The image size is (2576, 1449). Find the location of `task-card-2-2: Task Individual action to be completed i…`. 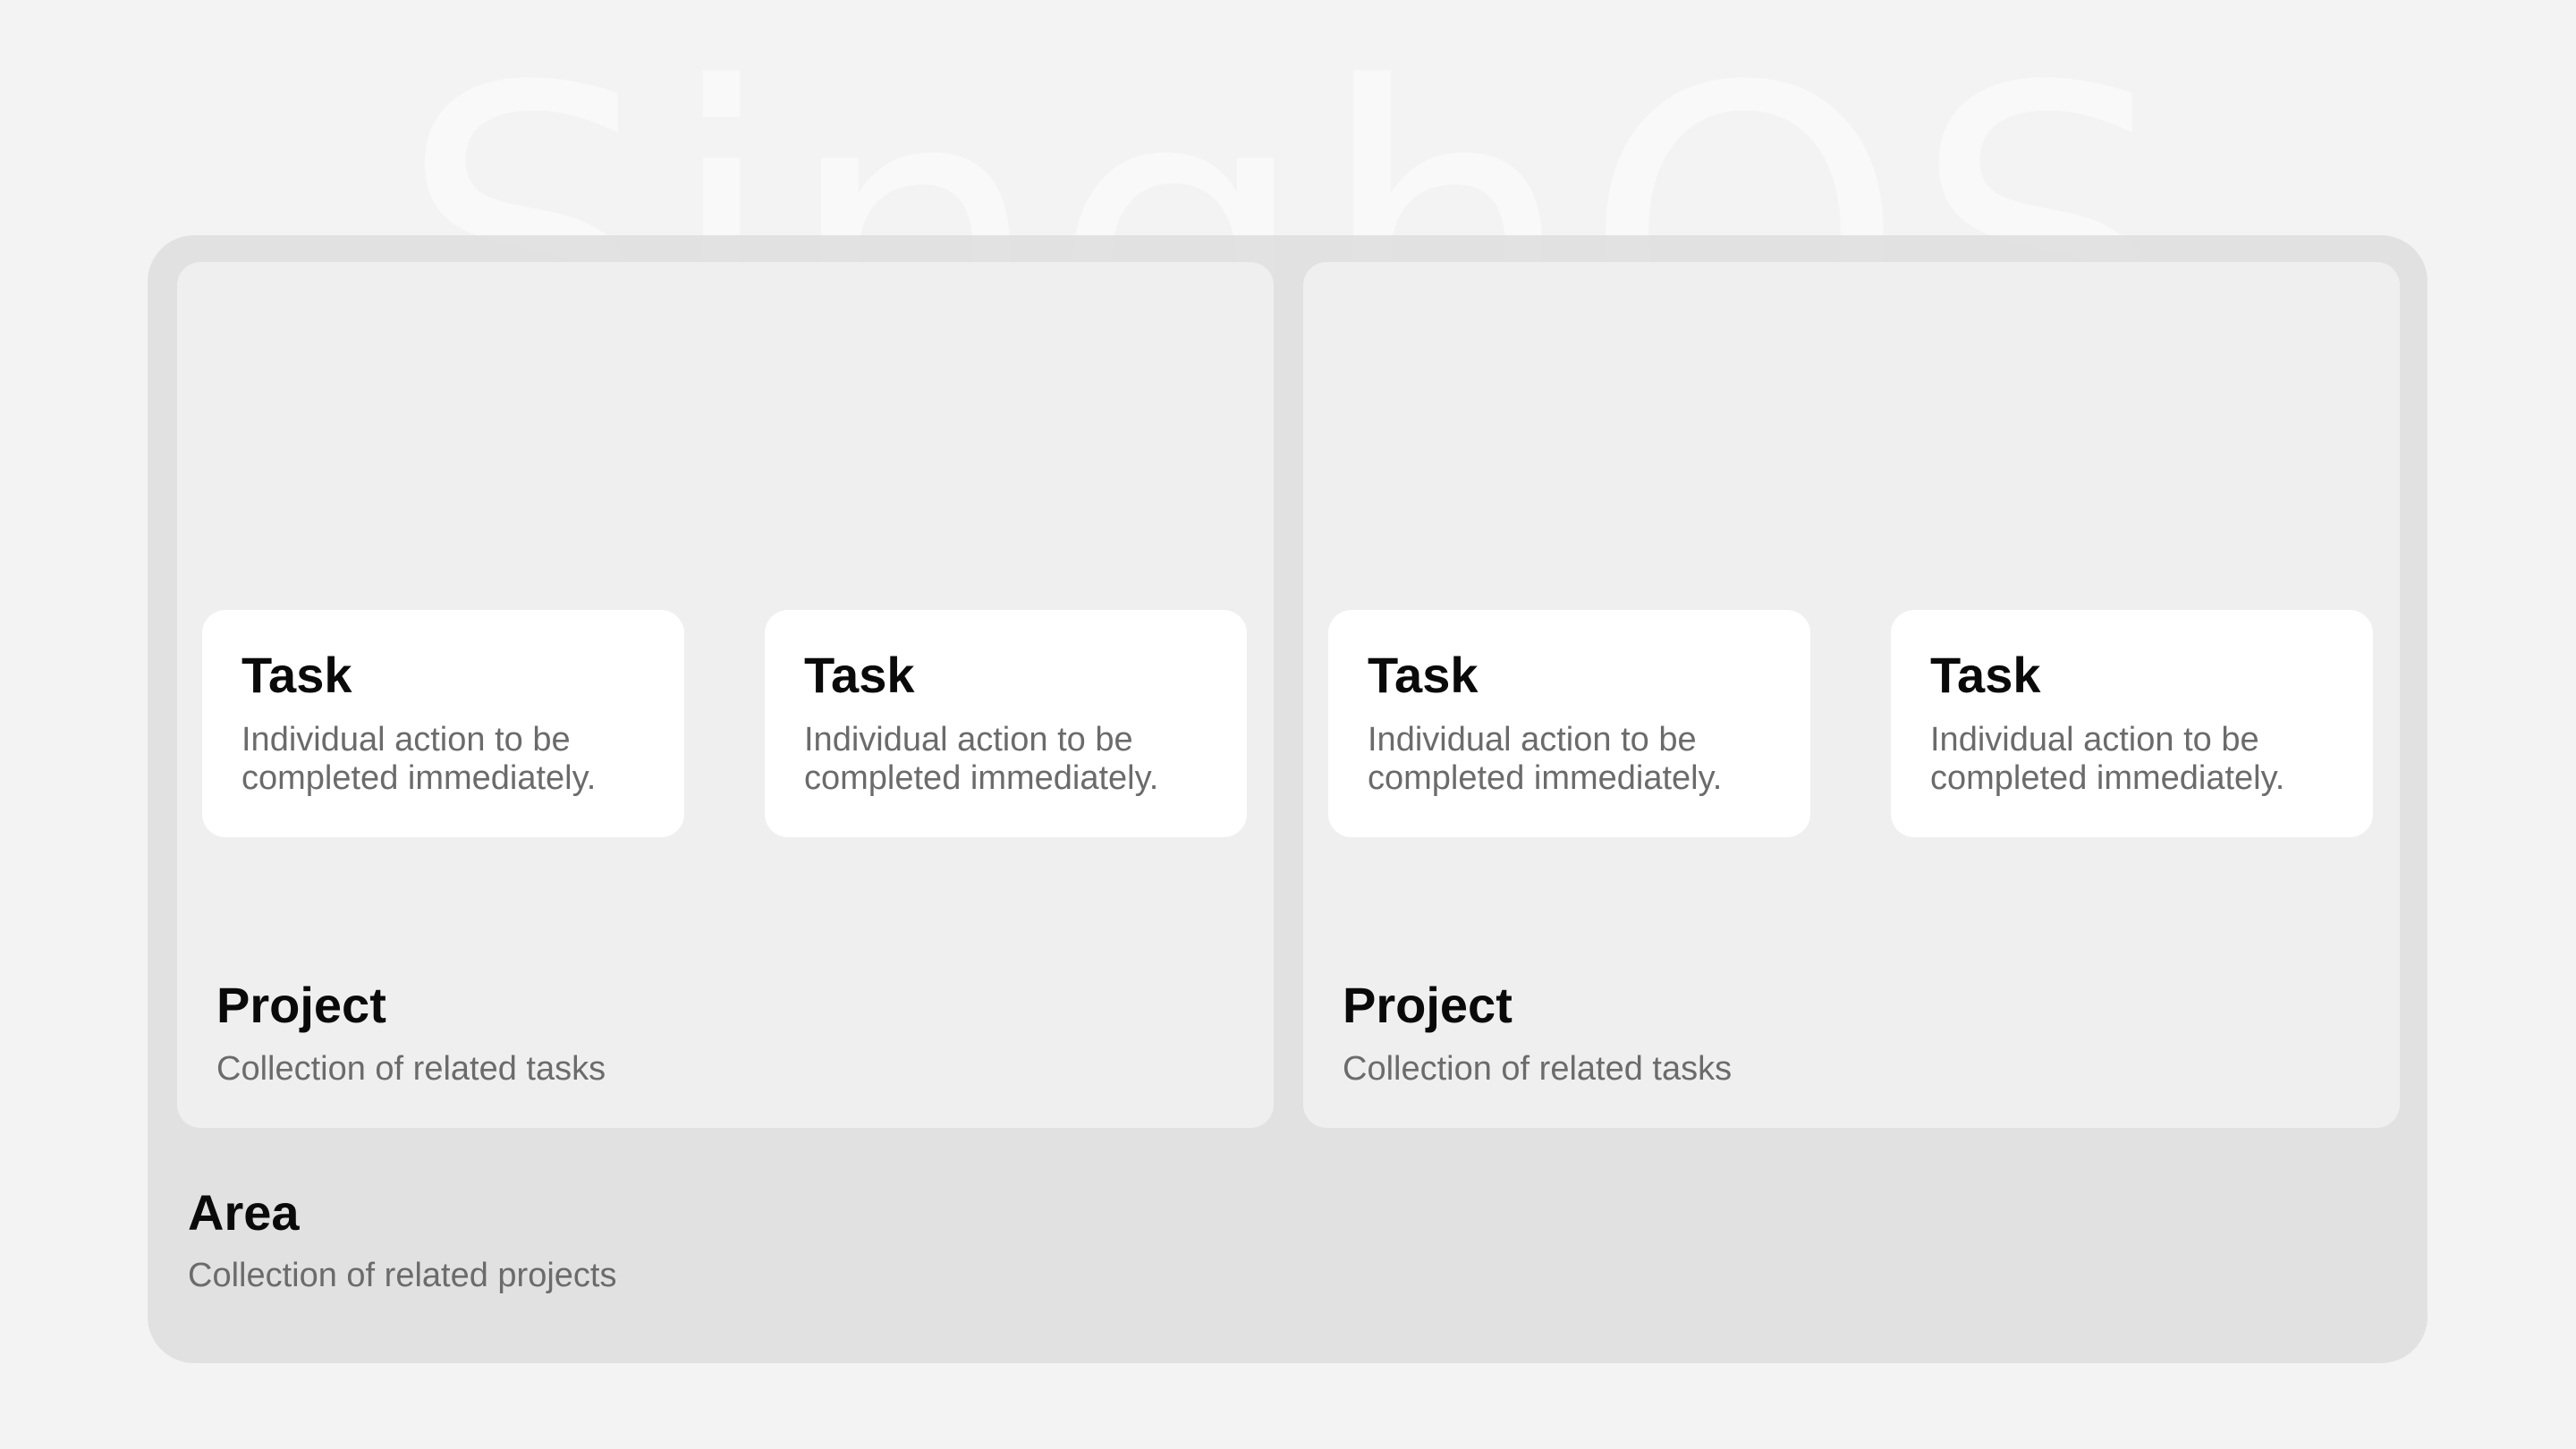

task-card-2-2: Task Individual action to be completed i… is located at coordinates (2132, 723).